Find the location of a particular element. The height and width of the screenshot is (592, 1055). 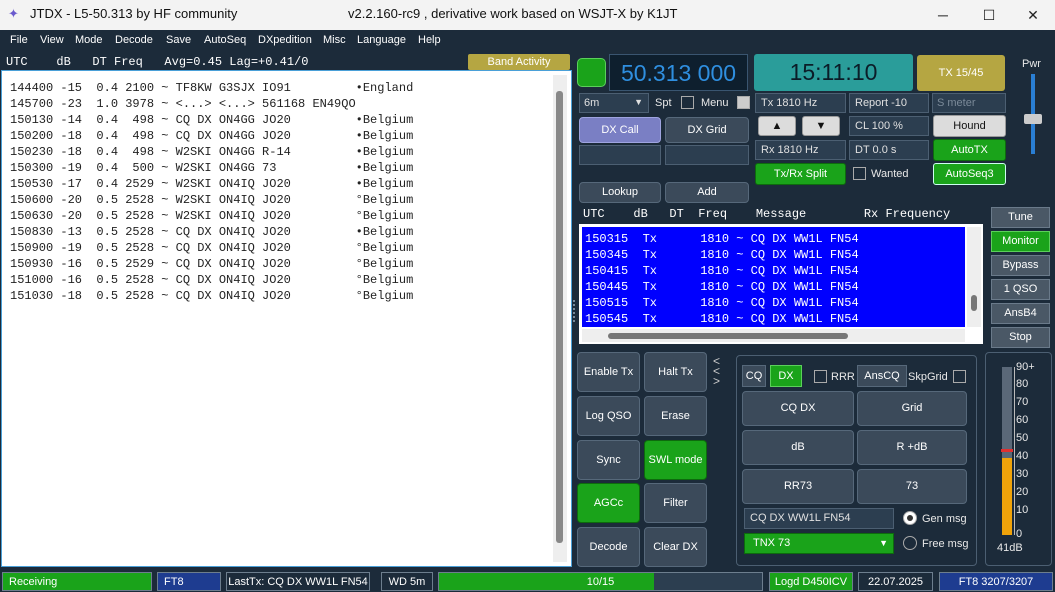

rx-horizontal-scrollbar is located at coordinates (773, 335).